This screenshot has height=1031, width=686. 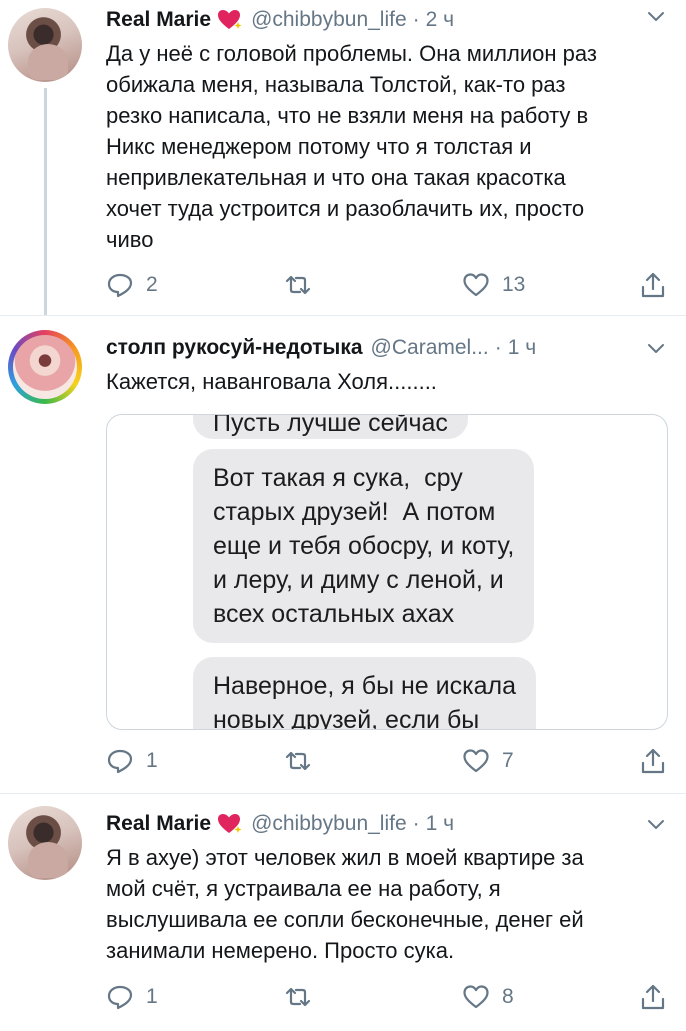 I want to click on reply-count: 2, so click(x=152, y=284).